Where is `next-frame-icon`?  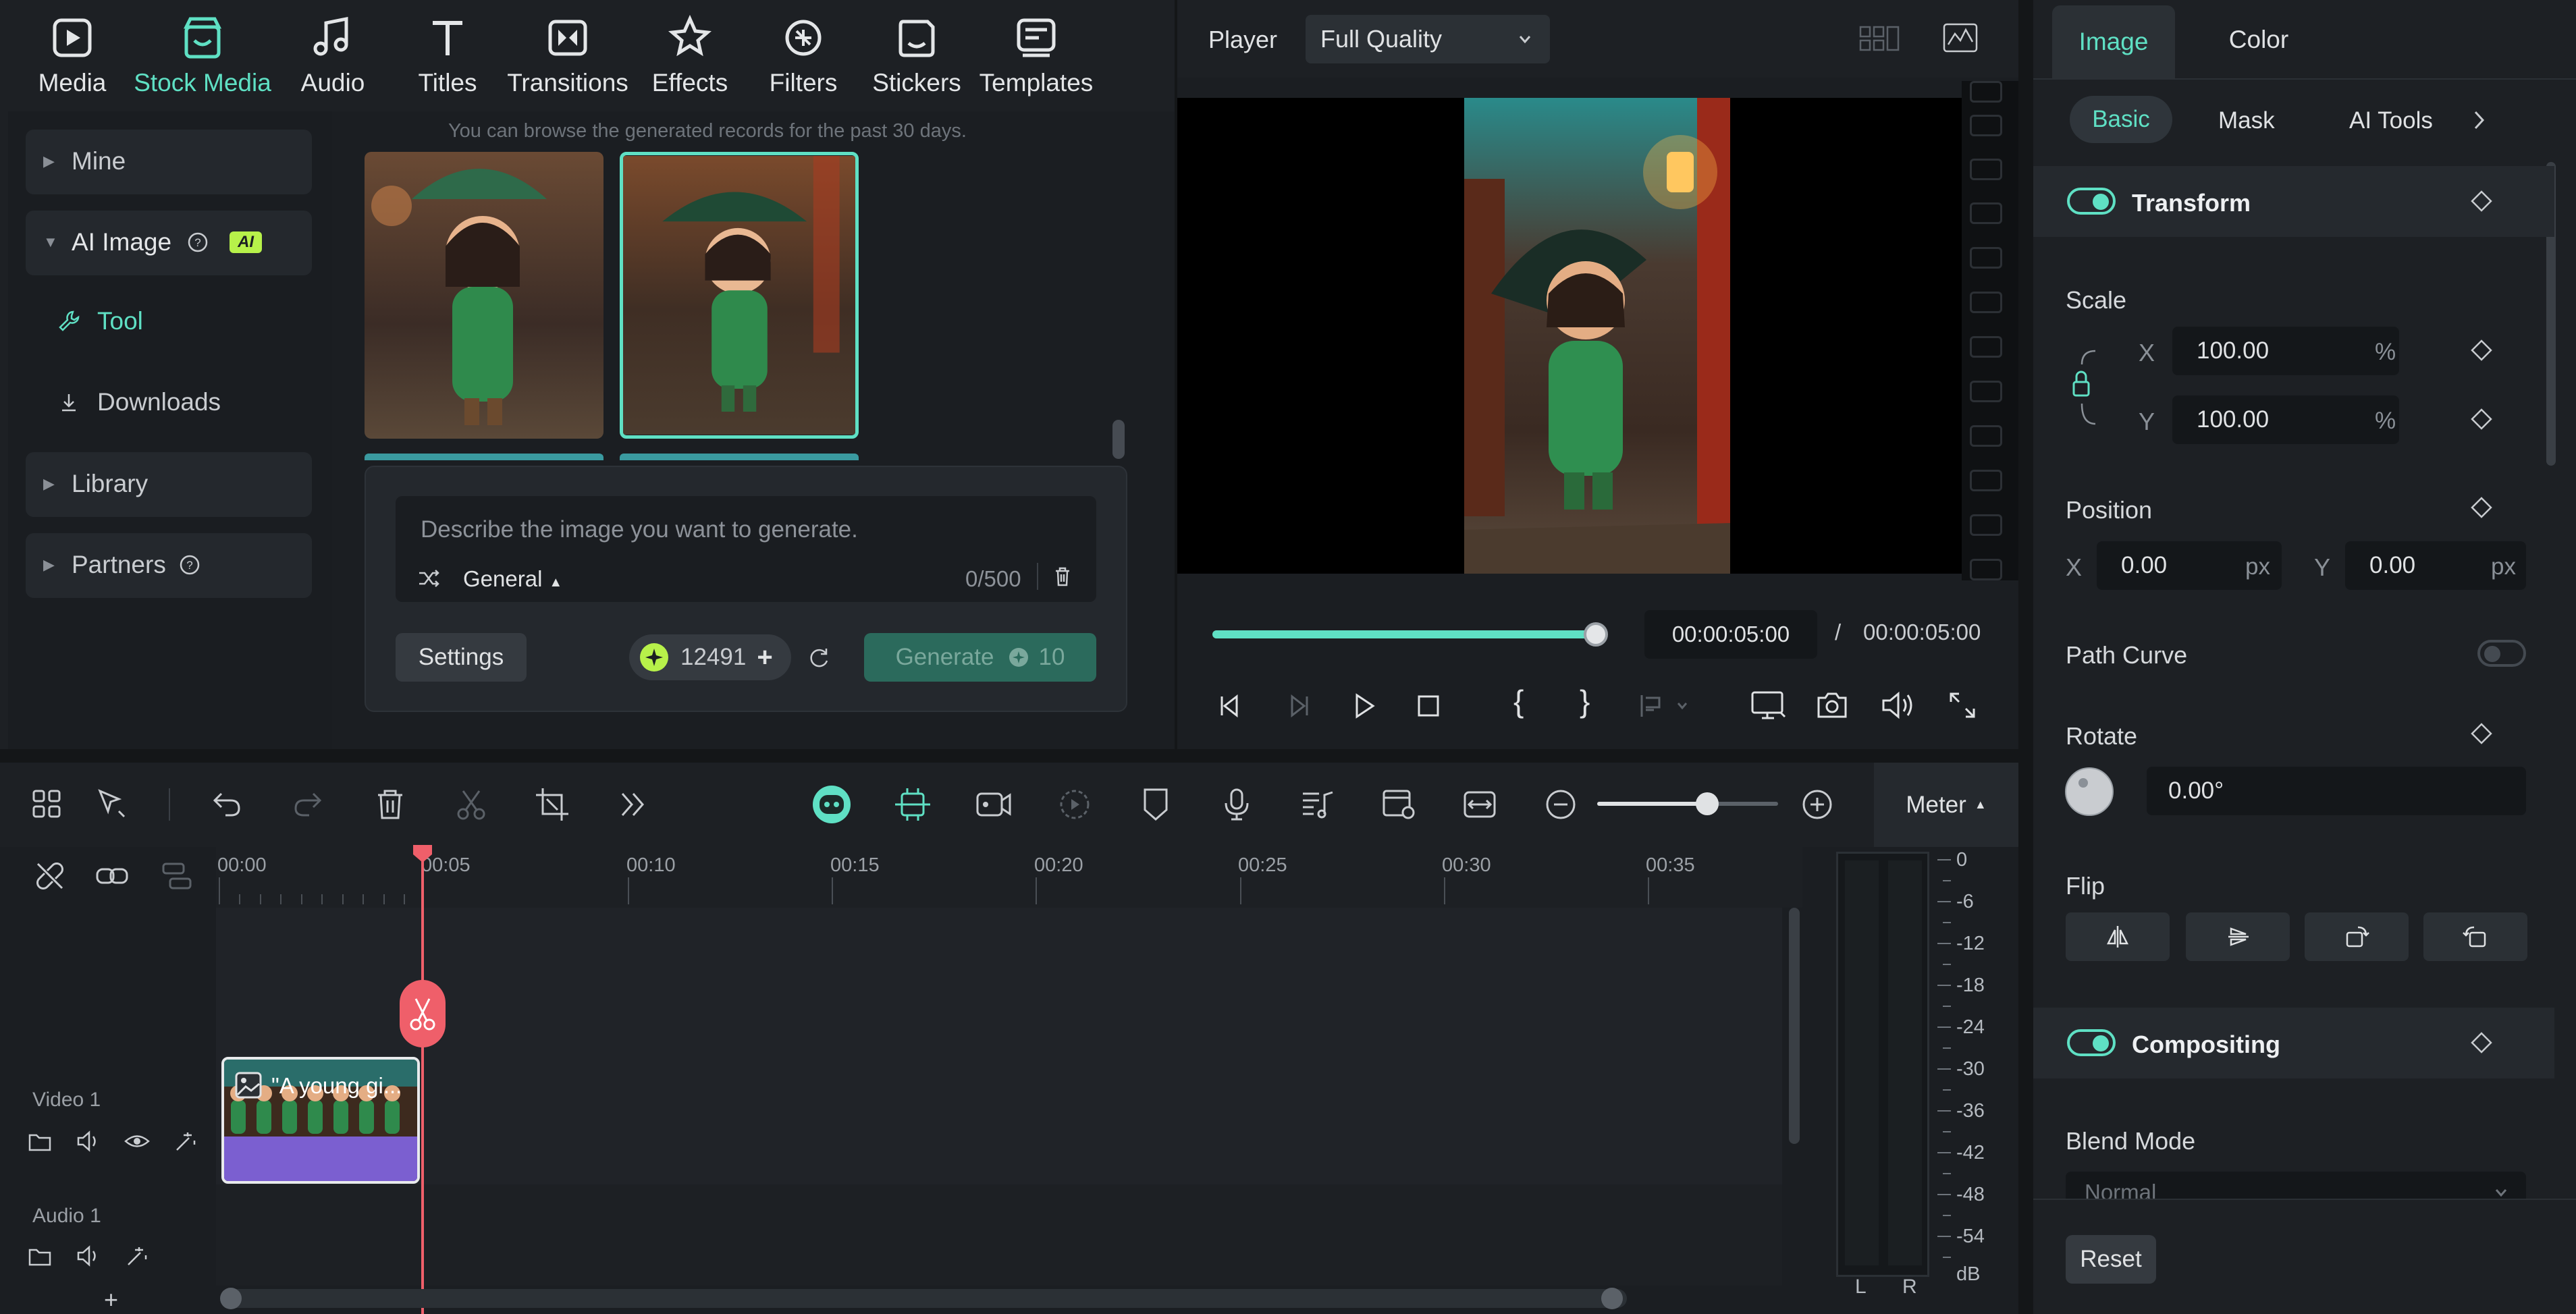
next-frame-icon is located at coordinates (1297, 705).